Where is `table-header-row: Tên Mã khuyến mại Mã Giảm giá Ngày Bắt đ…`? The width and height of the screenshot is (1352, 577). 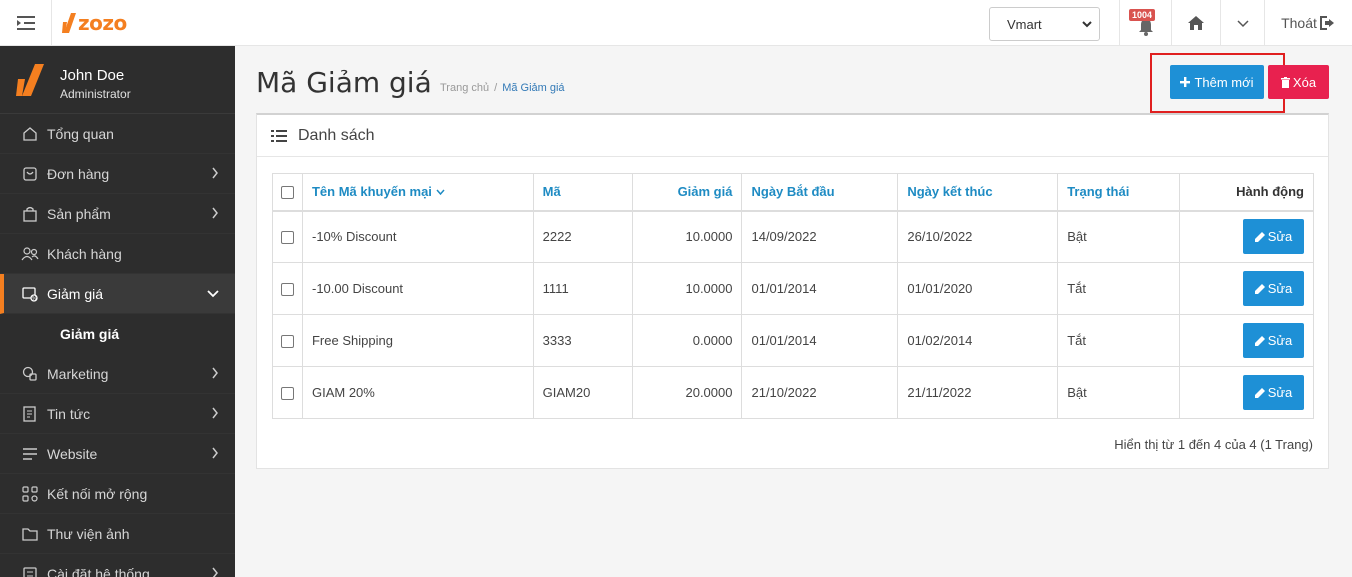 table-header-row: Tên Mã khuyến mại Mã Giảm giá Ngày Bắt đ… is located at coordinates (793, 192).